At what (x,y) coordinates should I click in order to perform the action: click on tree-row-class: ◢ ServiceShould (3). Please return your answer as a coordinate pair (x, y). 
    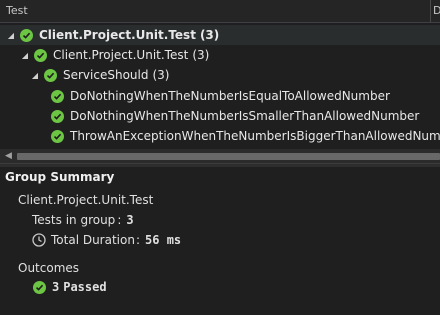
    Looking at the image, I should click on (100, 75).